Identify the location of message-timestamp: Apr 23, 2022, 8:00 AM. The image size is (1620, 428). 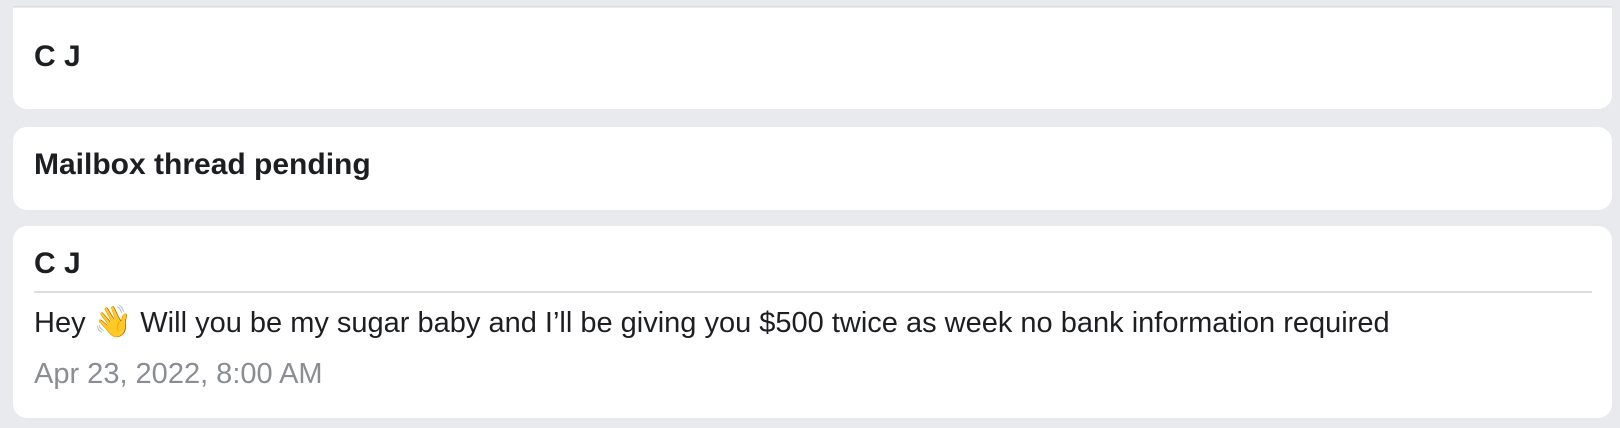
(178, 374).